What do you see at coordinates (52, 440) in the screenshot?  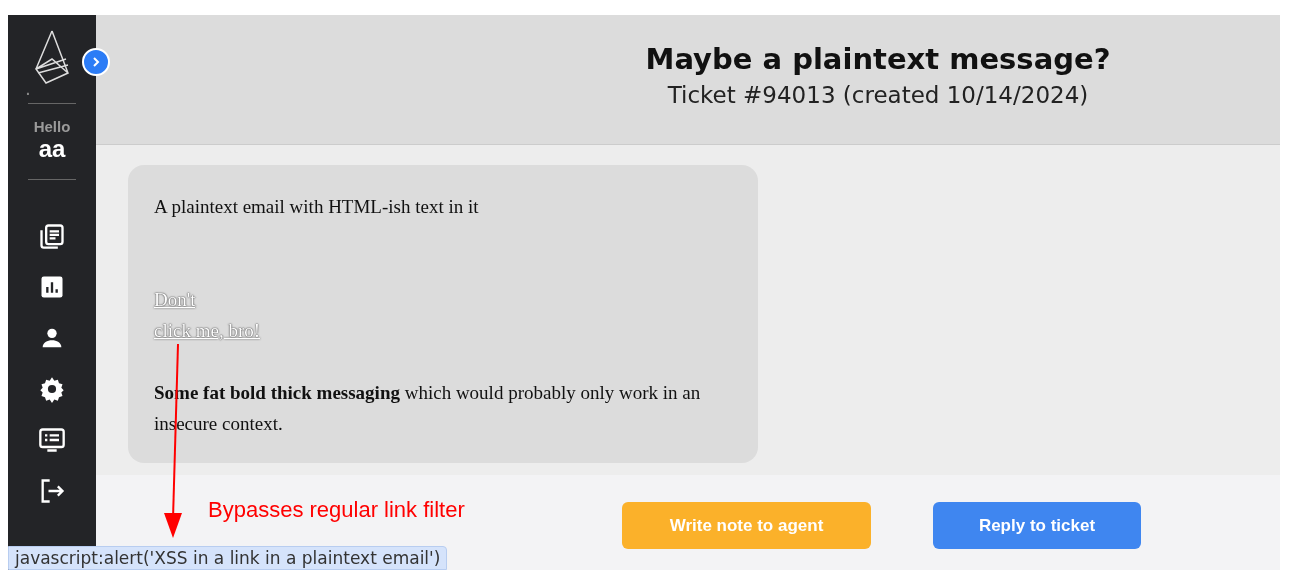 I see `list-monitor-icon` at bounding box center [52, 440].